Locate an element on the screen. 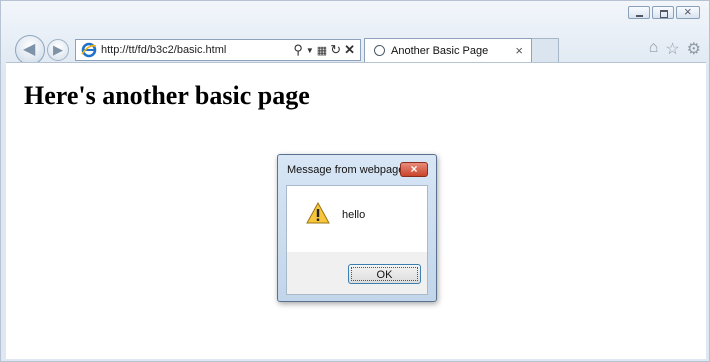 This screenshot has width=710, height=362. page-heading: Here's another basic page is located at coordinates (167, 95).